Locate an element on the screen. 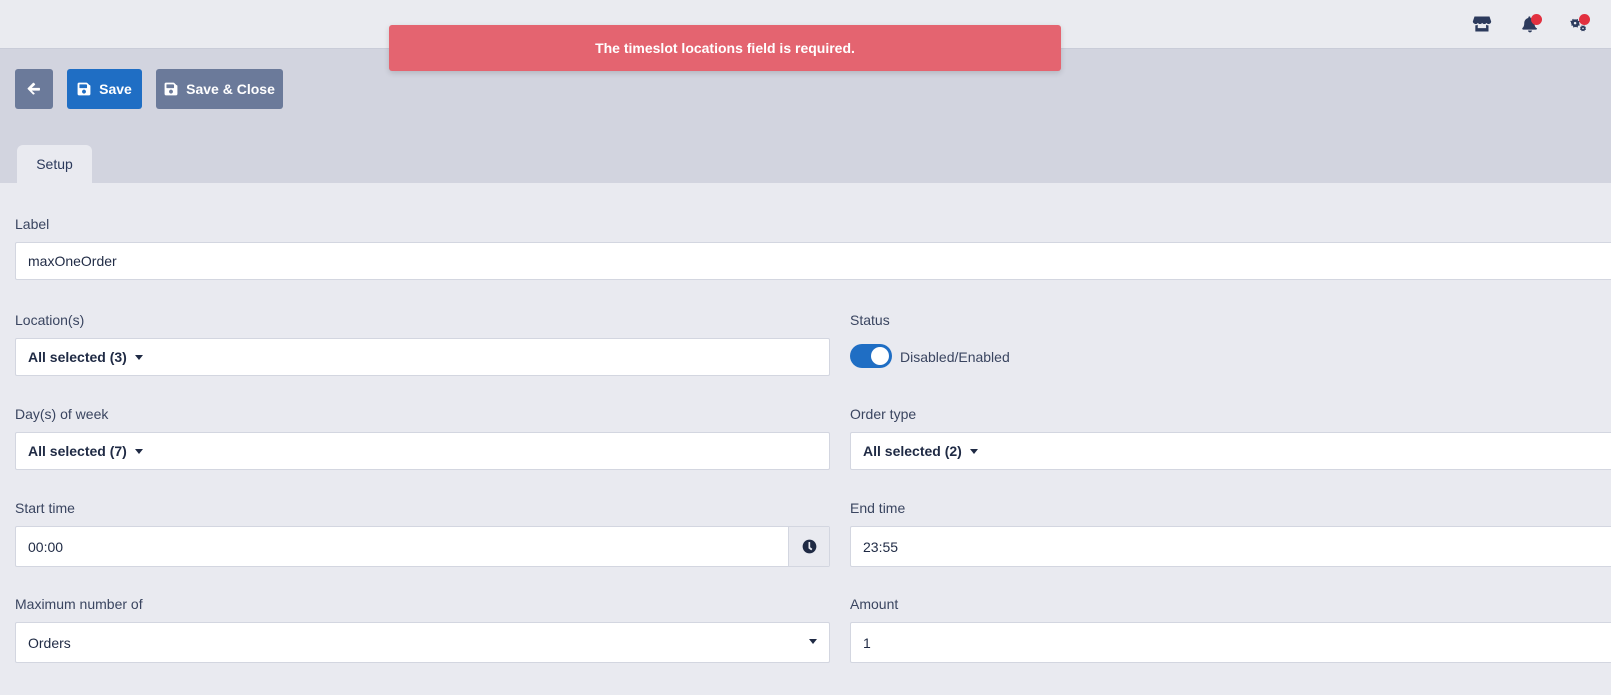 Image resolution: width=1611 pixels, height=695 pixels. days-value: All selected (7) is located at coordinates (77, 451).